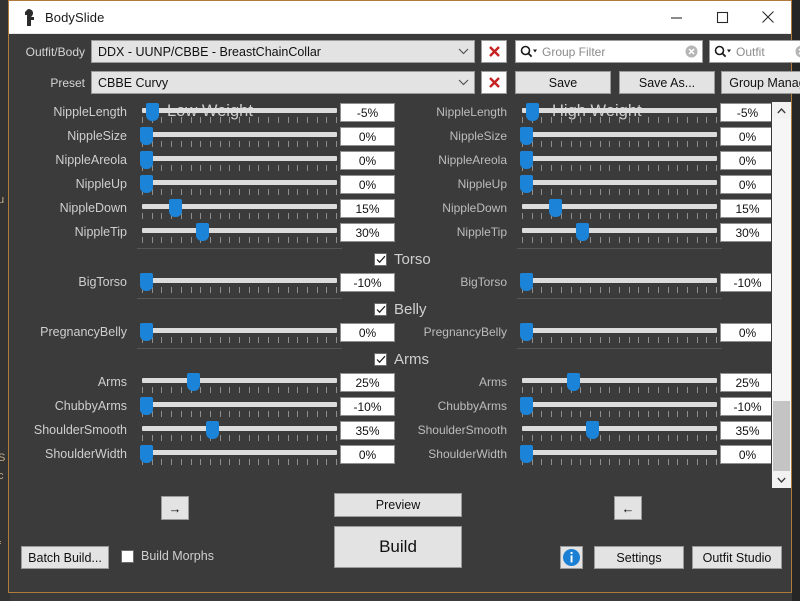 This screenshot has width=800, height=601. I want to click on chevron-down-icon, so click(781, 479).